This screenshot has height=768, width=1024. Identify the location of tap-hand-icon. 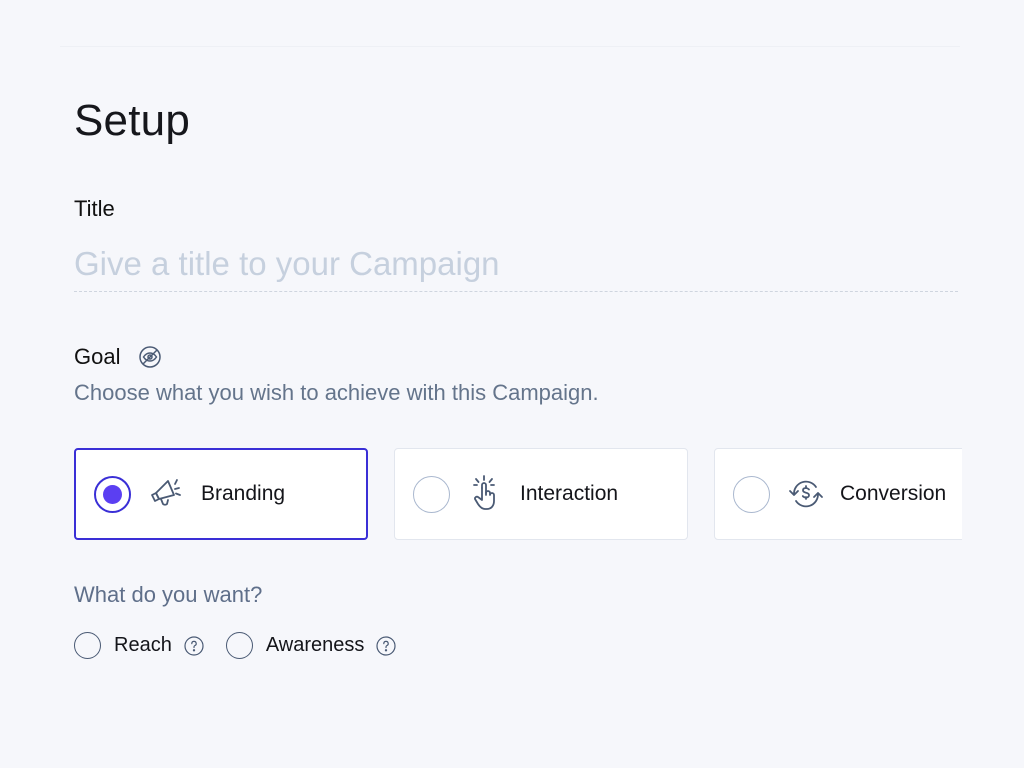
(486, 494).